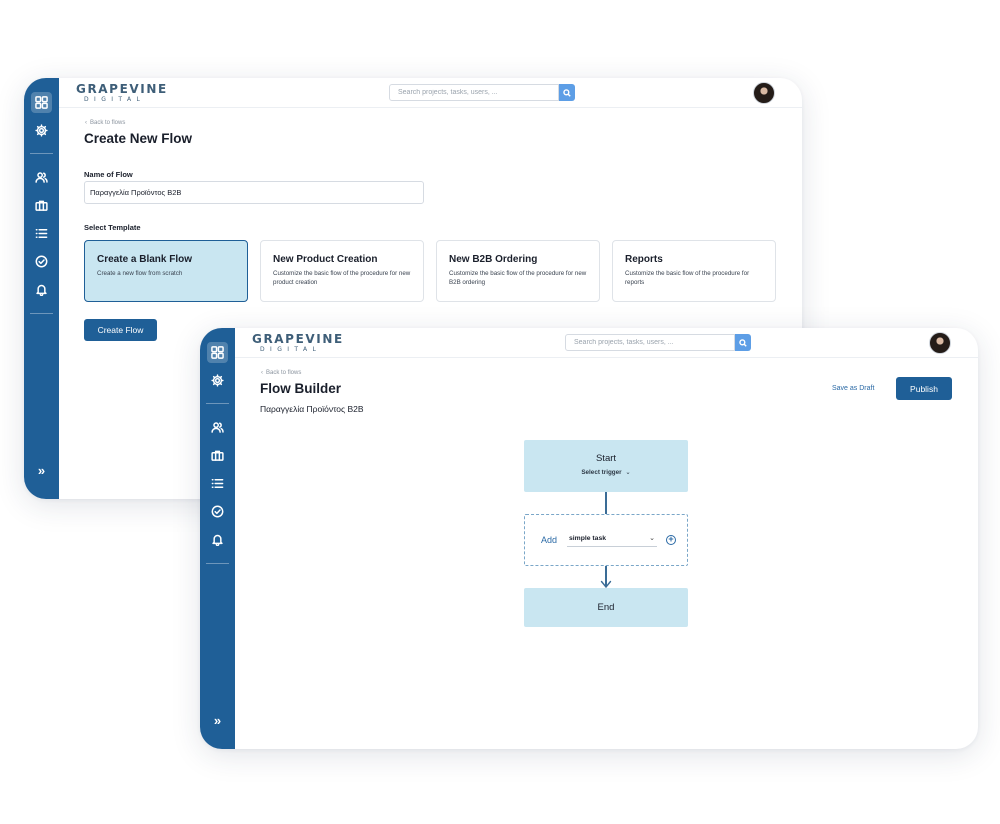  I want to click on end-node-title: End, so click(606, 607).